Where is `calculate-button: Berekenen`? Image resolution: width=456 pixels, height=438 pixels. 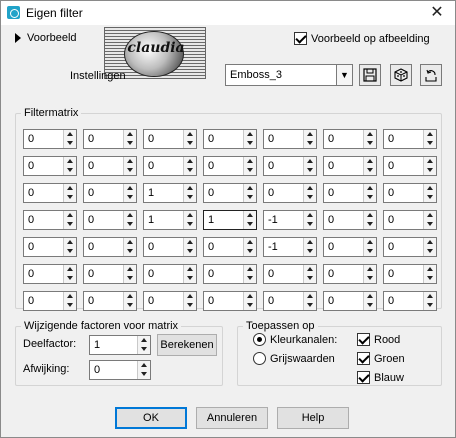
calculate-button: Berekenen is located at coordinates (187, 345).